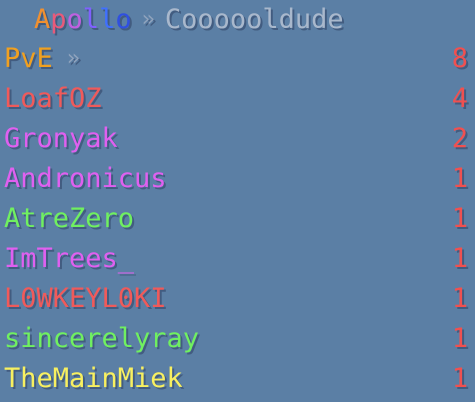 Image resolution: width=475 pixels, height=402 pixels. What do you see at coordinates (459, 138) in the screenshot?
I see `row-score: 2` at bounding box center [459, 138].